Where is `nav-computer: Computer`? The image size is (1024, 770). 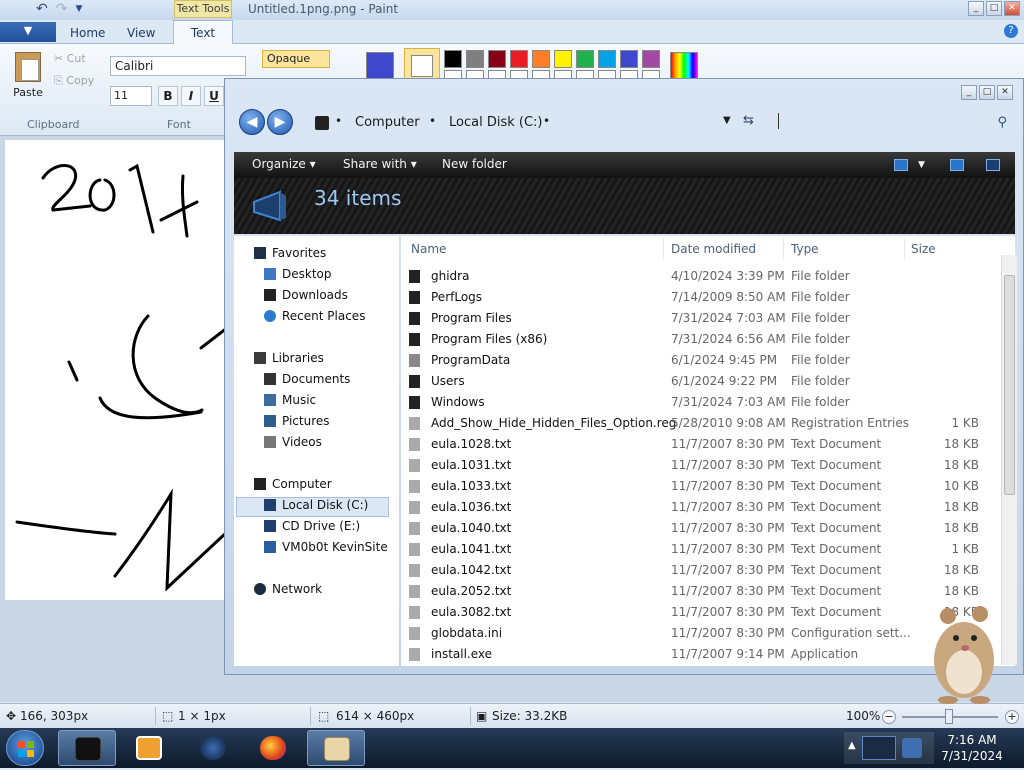
nav-computer: Computer is located at coordinates (293, 484).